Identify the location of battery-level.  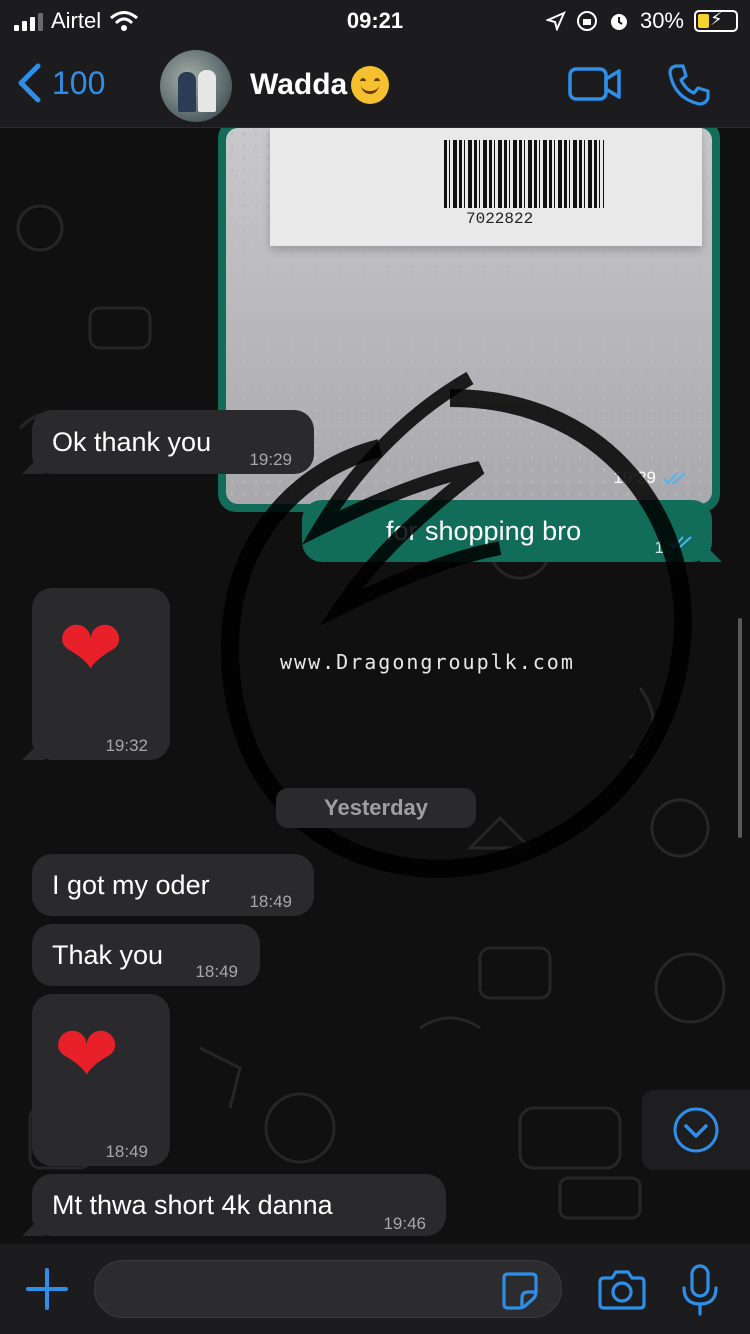
(703, 21).